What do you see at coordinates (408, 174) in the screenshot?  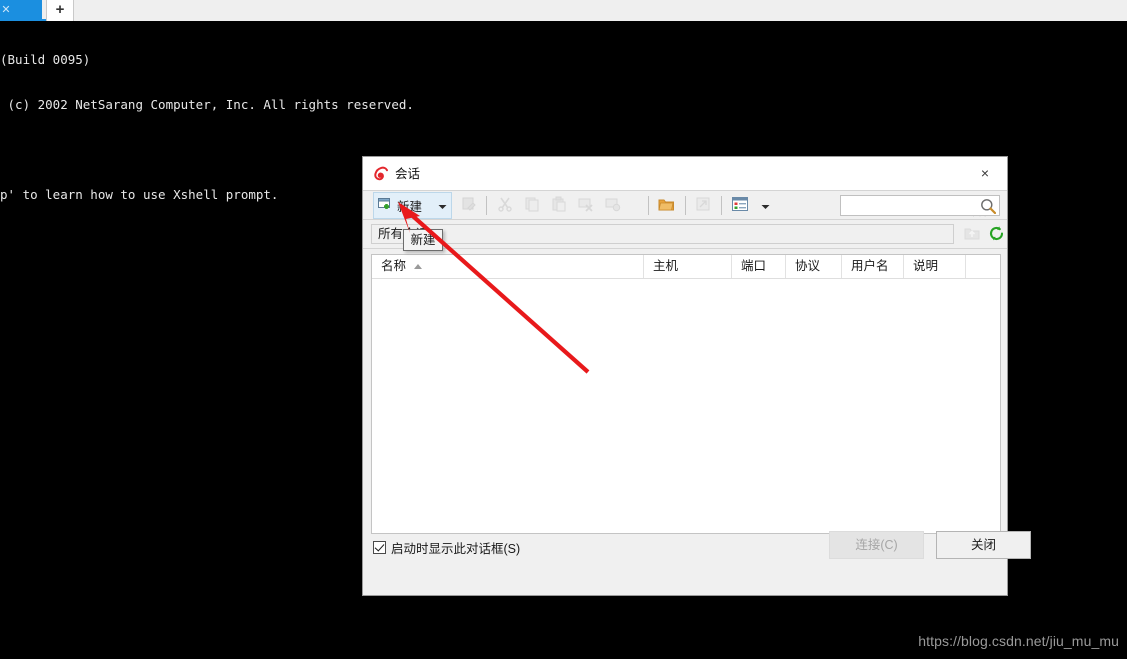 I see `dialog-title: 会话` at bounding box center [408, 174].